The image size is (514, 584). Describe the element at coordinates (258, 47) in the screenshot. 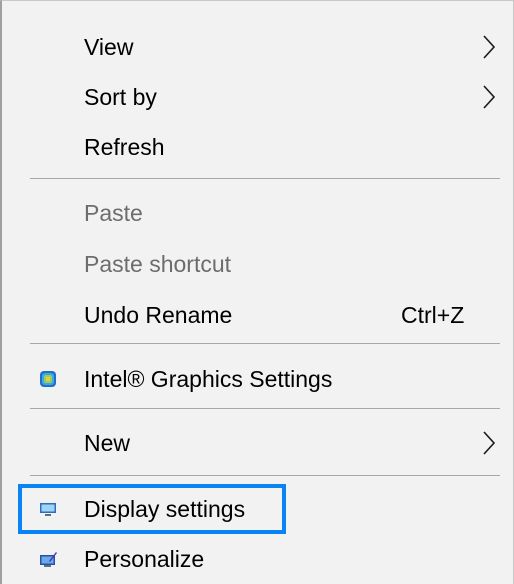

I see `menu-item-view: View` at that location.